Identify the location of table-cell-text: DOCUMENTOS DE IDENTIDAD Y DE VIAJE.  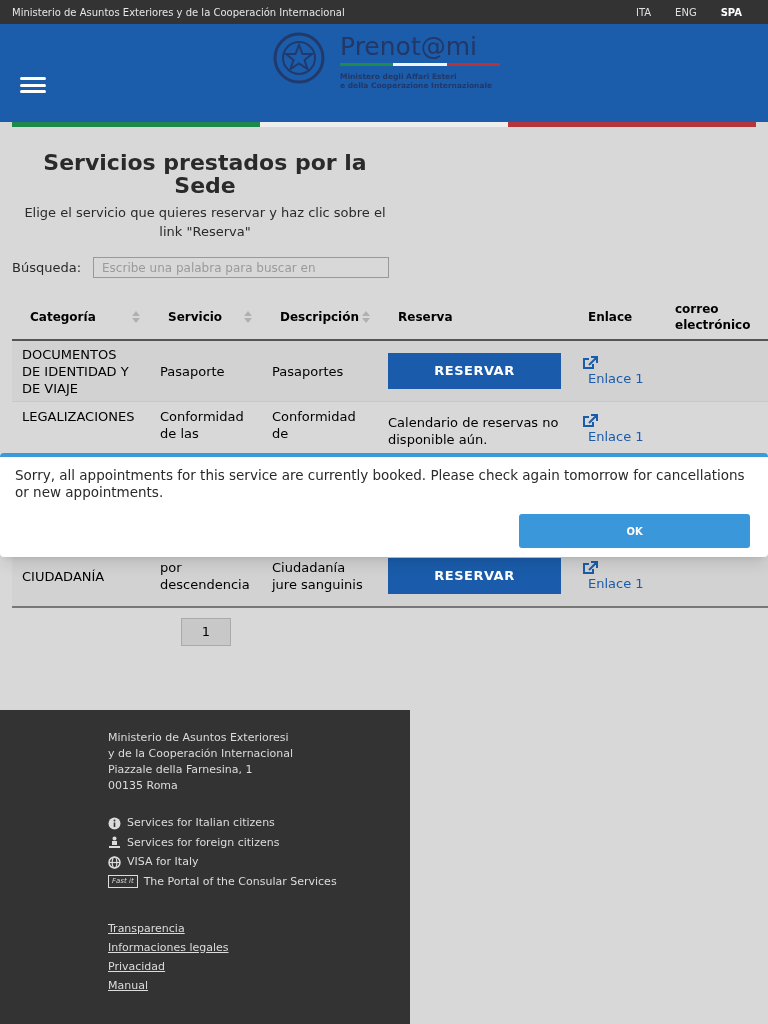
(76, 371).